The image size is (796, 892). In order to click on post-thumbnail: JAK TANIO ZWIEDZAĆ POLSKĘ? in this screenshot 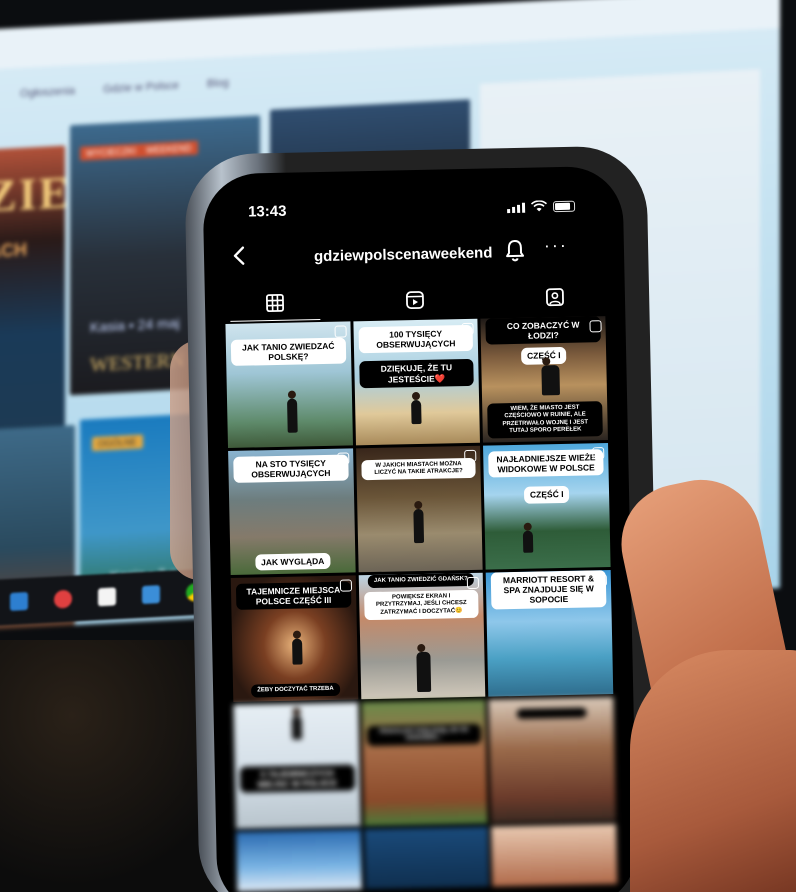, I will do `click(289, 385)`.